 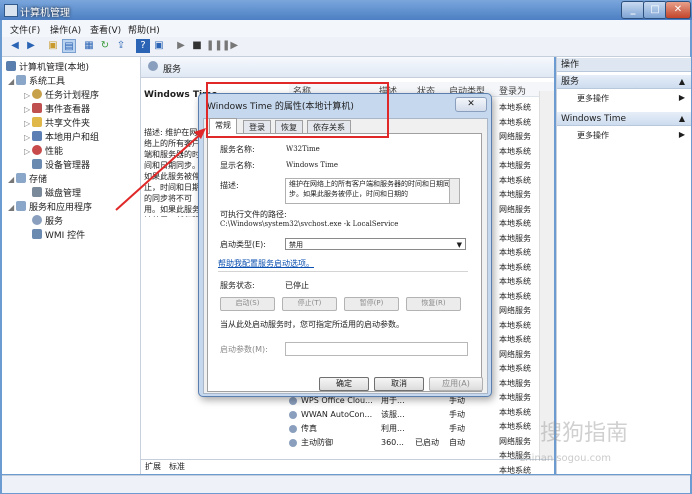 What do you see at coordinates (15, 46) in the screenshot?
I see `back-icon: ◀` at bounding box center [15, 46].